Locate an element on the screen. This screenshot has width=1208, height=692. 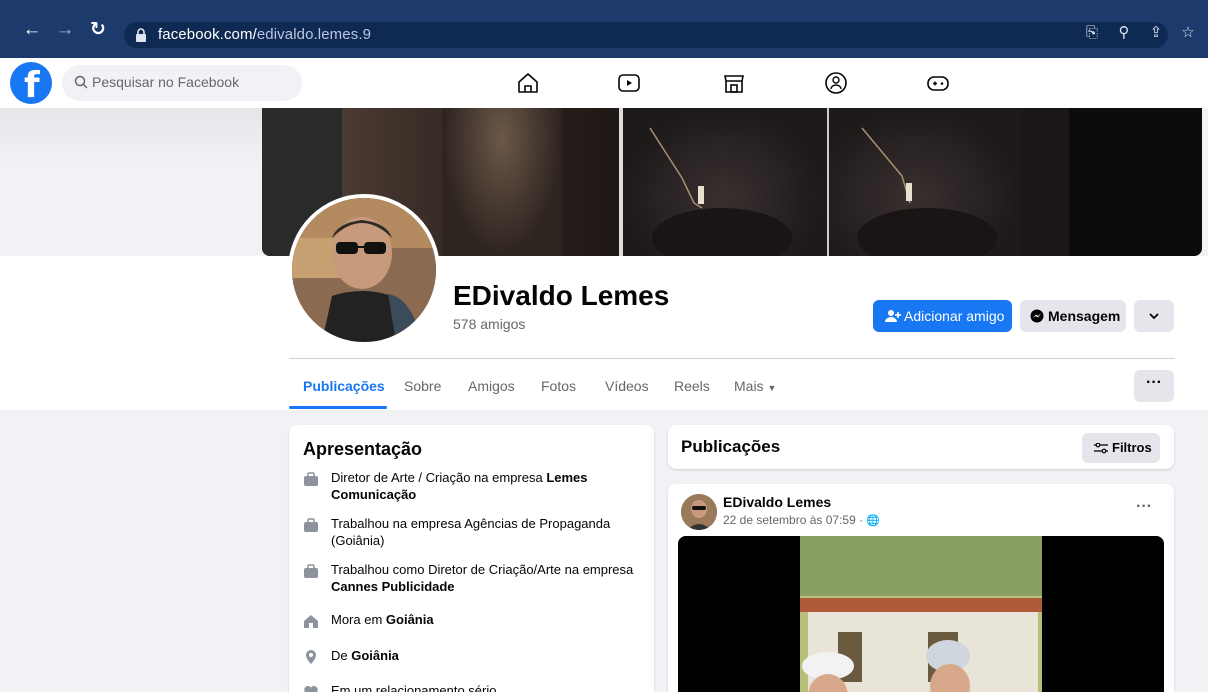
tab-reels: Reels is located at coordinates (692, 386).